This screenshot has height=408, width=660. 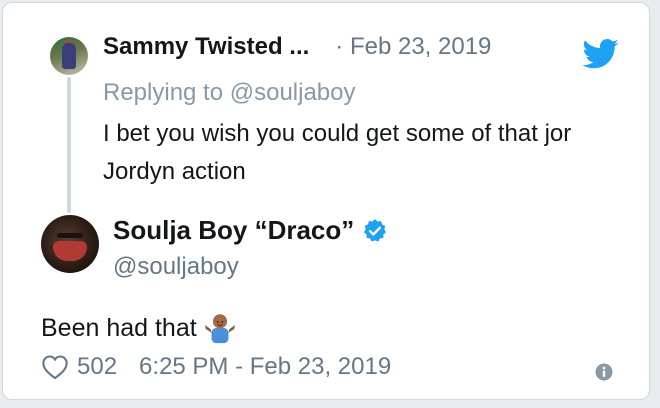 I want to click on person-shrugging-emoji-icon, so click(x=219, y=329).